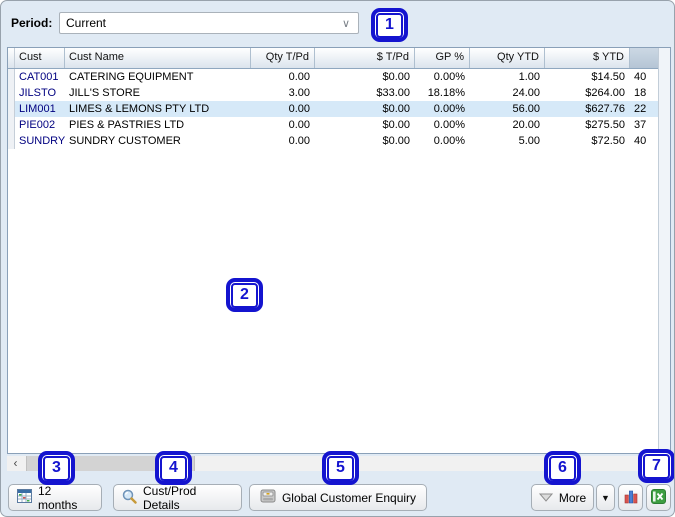 The width and height of the screenshot is (675, 517). I want to click on annotation-badge-4: 4, so click(173, 468).